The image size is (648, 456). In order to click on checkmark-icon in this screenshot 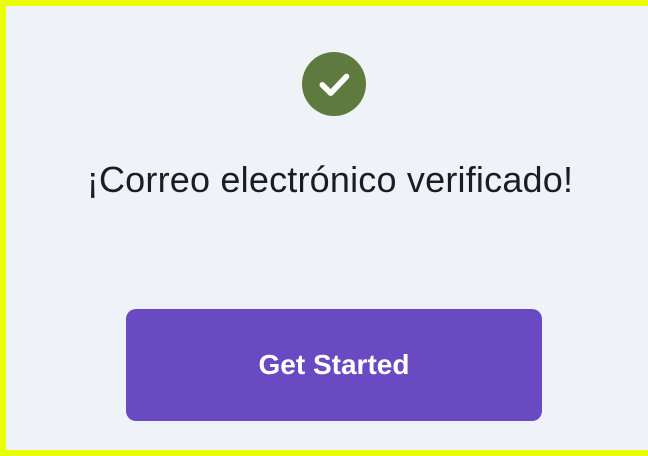, I will do `click(334, 84)`.